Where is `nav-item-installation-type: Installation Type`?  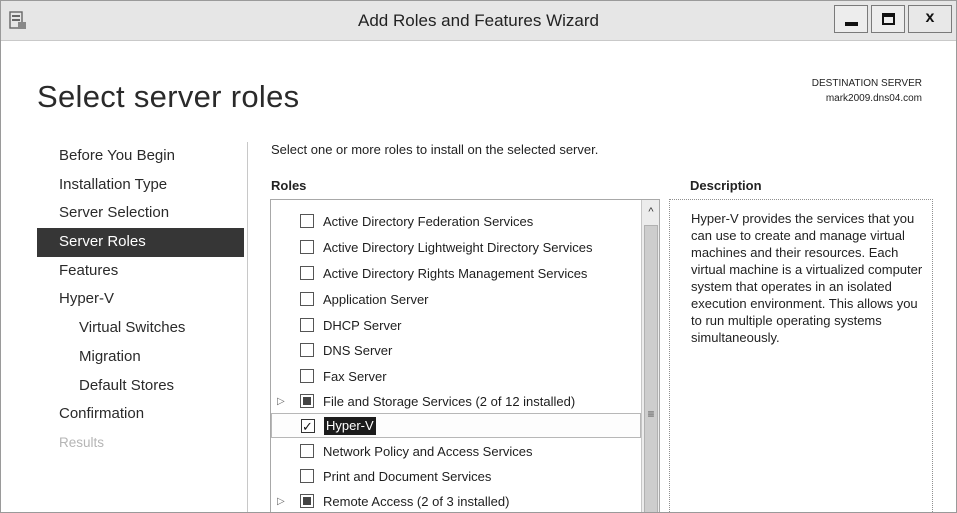
nav-item-installation-type: Installation Type is located at coordinates (140, 185).